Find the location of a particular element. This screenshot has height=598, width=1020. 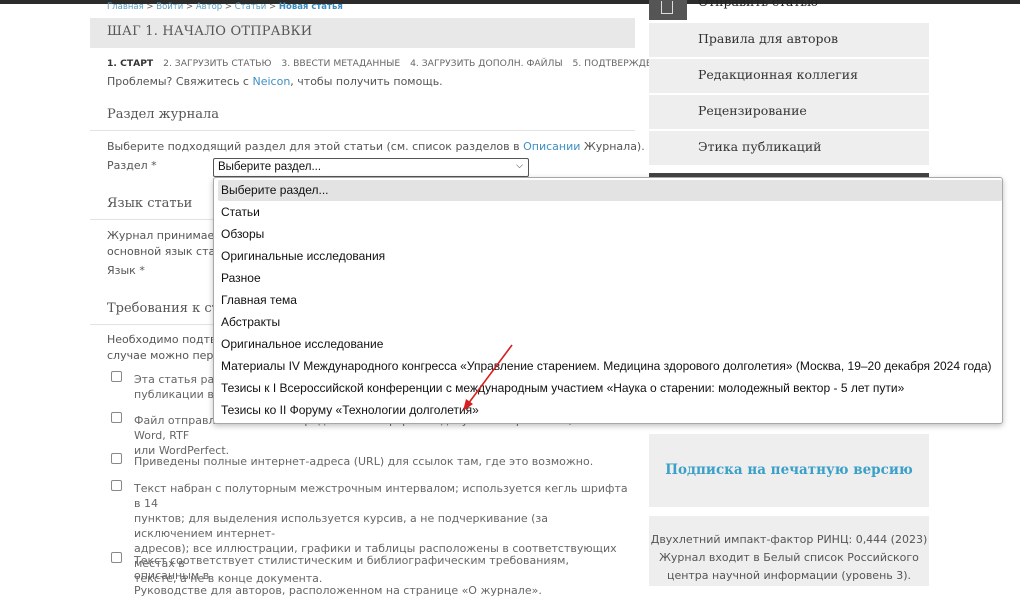

document-icon is located at coordinates (667, 7).